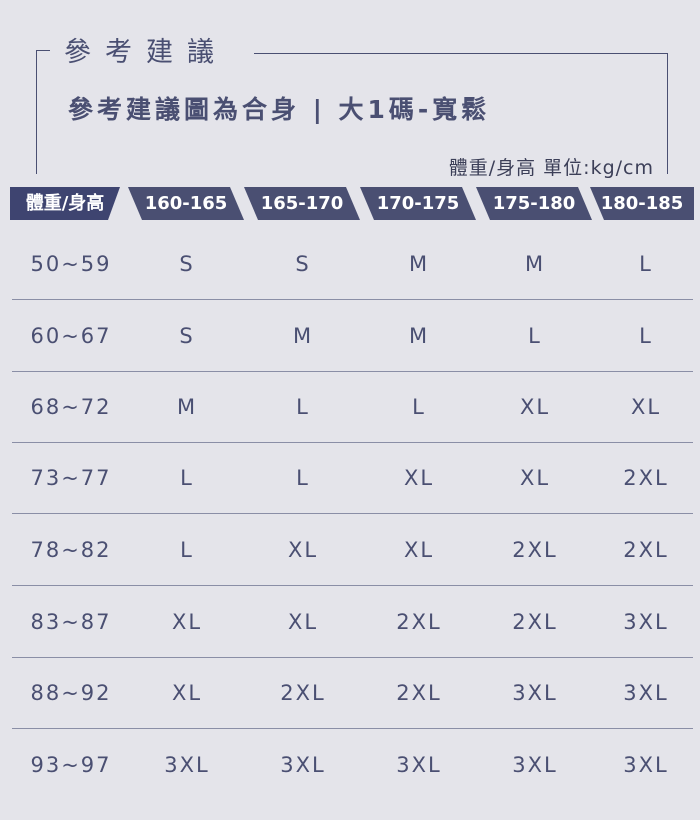 The height and width of the screenshot is (820, 700). Describe the element at coordinates (461, 53) in the screenshot. I see `frame-line-top-right` at that location.